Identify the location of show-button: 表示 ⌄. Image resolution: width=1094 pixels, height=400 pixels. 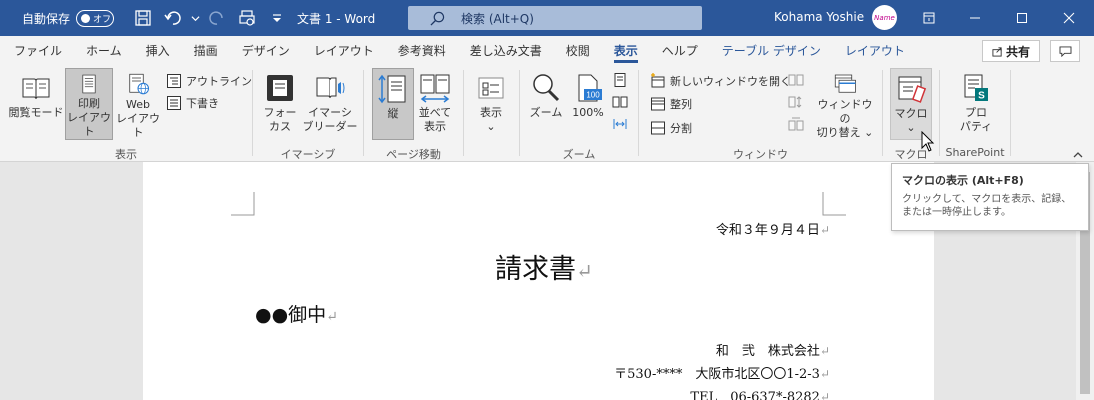
(491, 104).